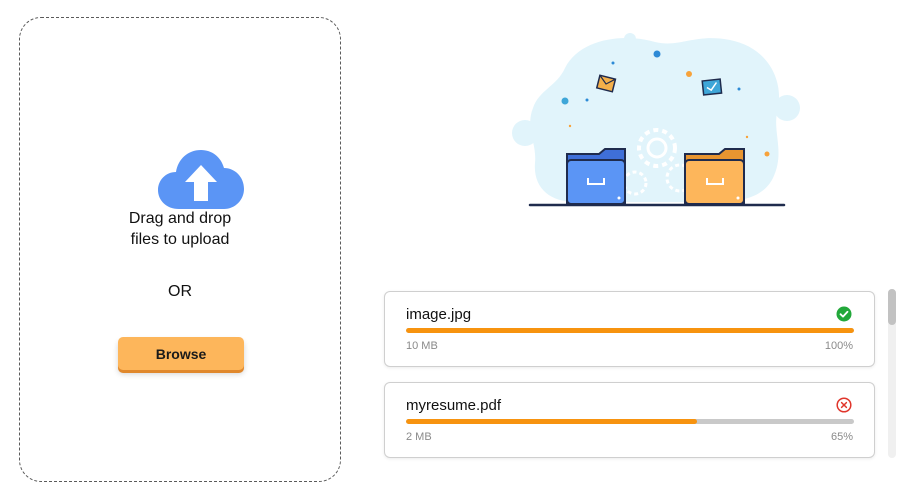 The image size is (924, 492). What do you see at coordinates (892, 307) in the screenshot?
I see `scrollbar-thumb` at bounding box center [892, 307].